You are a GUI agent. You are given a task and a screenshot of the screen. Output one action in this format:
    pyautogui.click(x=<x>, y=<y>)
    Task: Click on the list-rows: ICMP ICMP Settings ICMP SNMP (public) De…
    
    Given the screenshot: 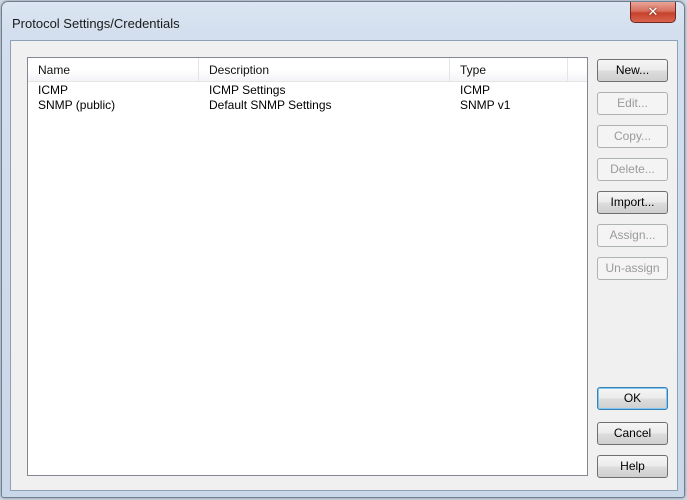 What is the action you would take?
    pyautogui.click(x=307, y=98)
    